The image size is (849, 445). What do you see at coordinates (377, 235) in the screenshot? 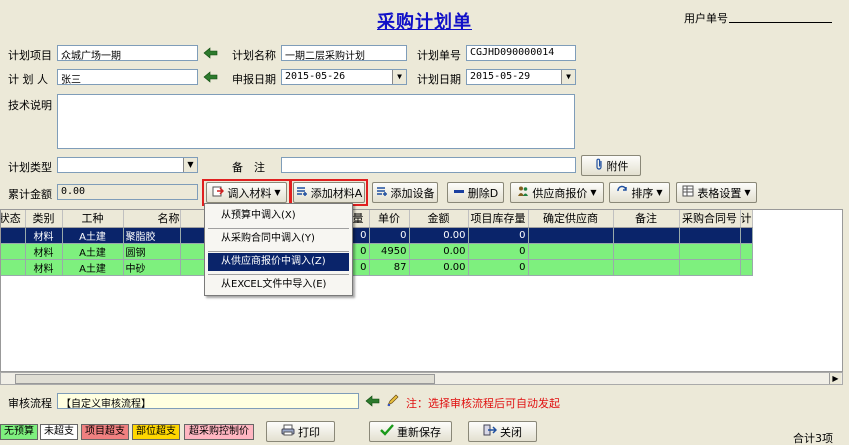
I see `table-row: 材料 A土建 聚脂胶 公斤 0 0 0.00 0` at bounding box center [377, 235].